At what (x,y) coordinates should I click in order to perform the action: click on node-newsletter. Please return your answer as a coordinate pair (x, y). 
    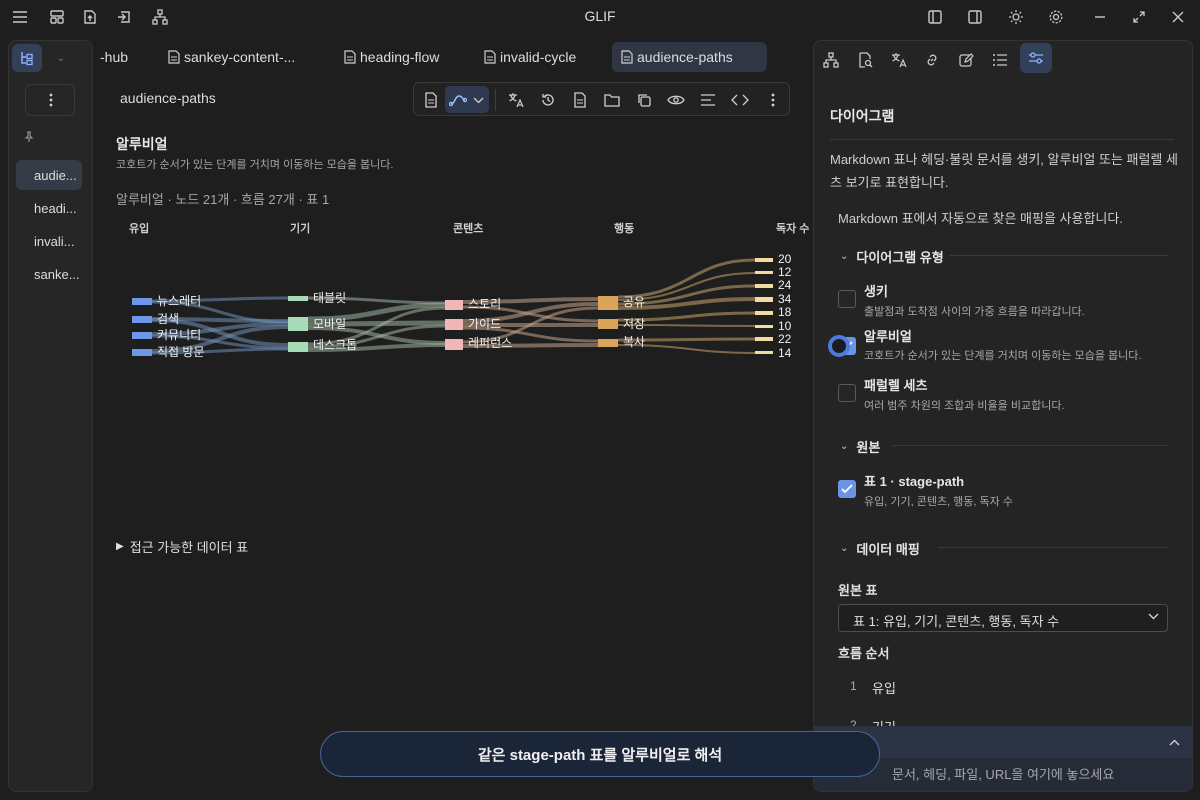
    Looking at the image, I should click on (142, 301).